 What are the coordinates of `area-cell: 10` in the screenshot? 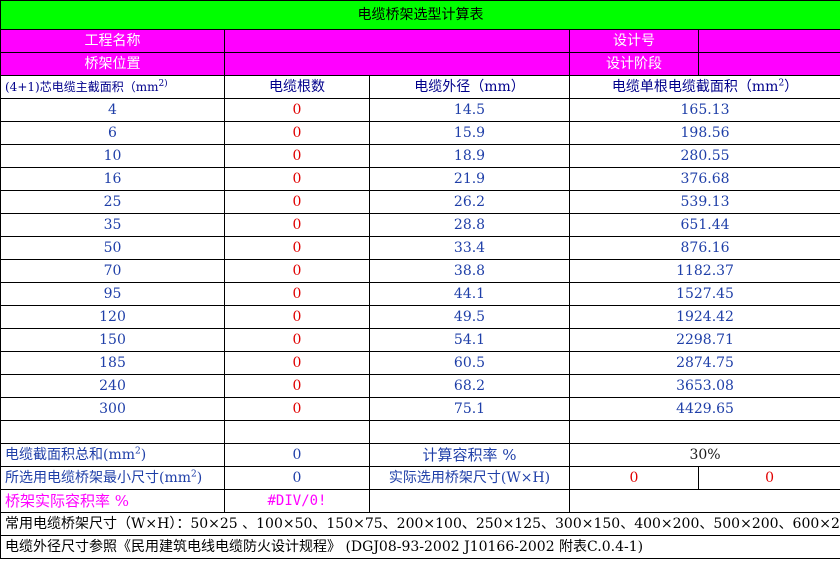 It's located at (112, 156).